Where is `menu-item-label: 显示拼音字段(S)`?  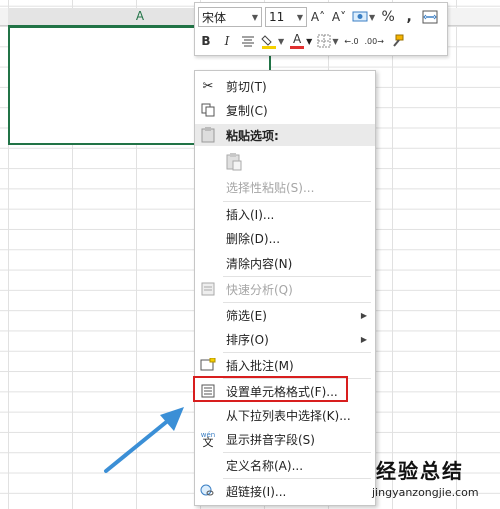 menu-item-label: 显示拼音字段(S) is located at coordinates (270, 439).